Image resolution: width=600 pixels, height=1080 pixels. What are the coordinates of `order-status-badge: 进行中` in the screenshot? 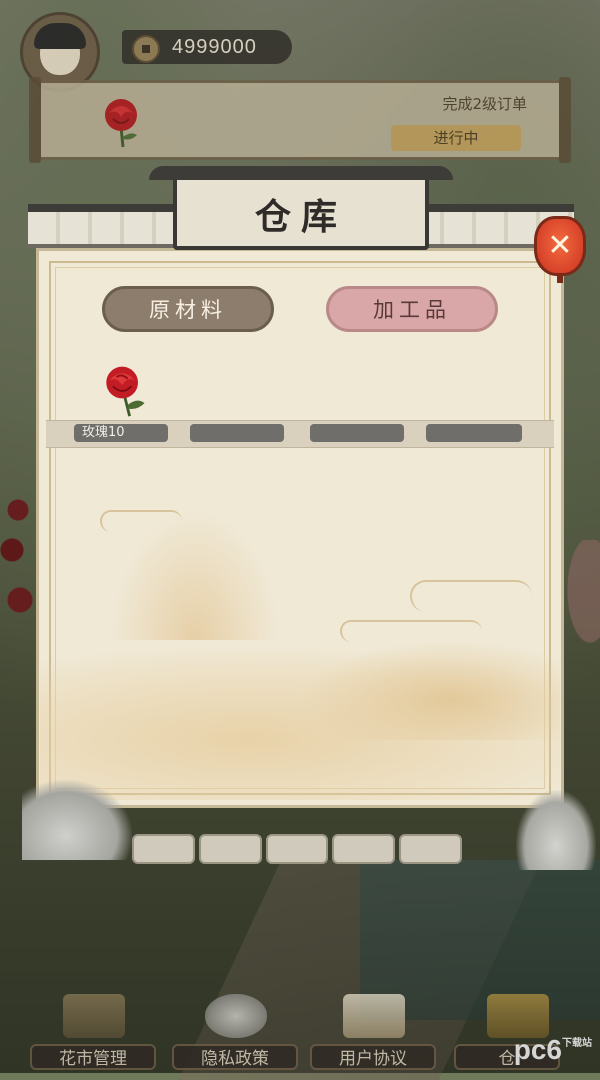 It's located at (456, 138).